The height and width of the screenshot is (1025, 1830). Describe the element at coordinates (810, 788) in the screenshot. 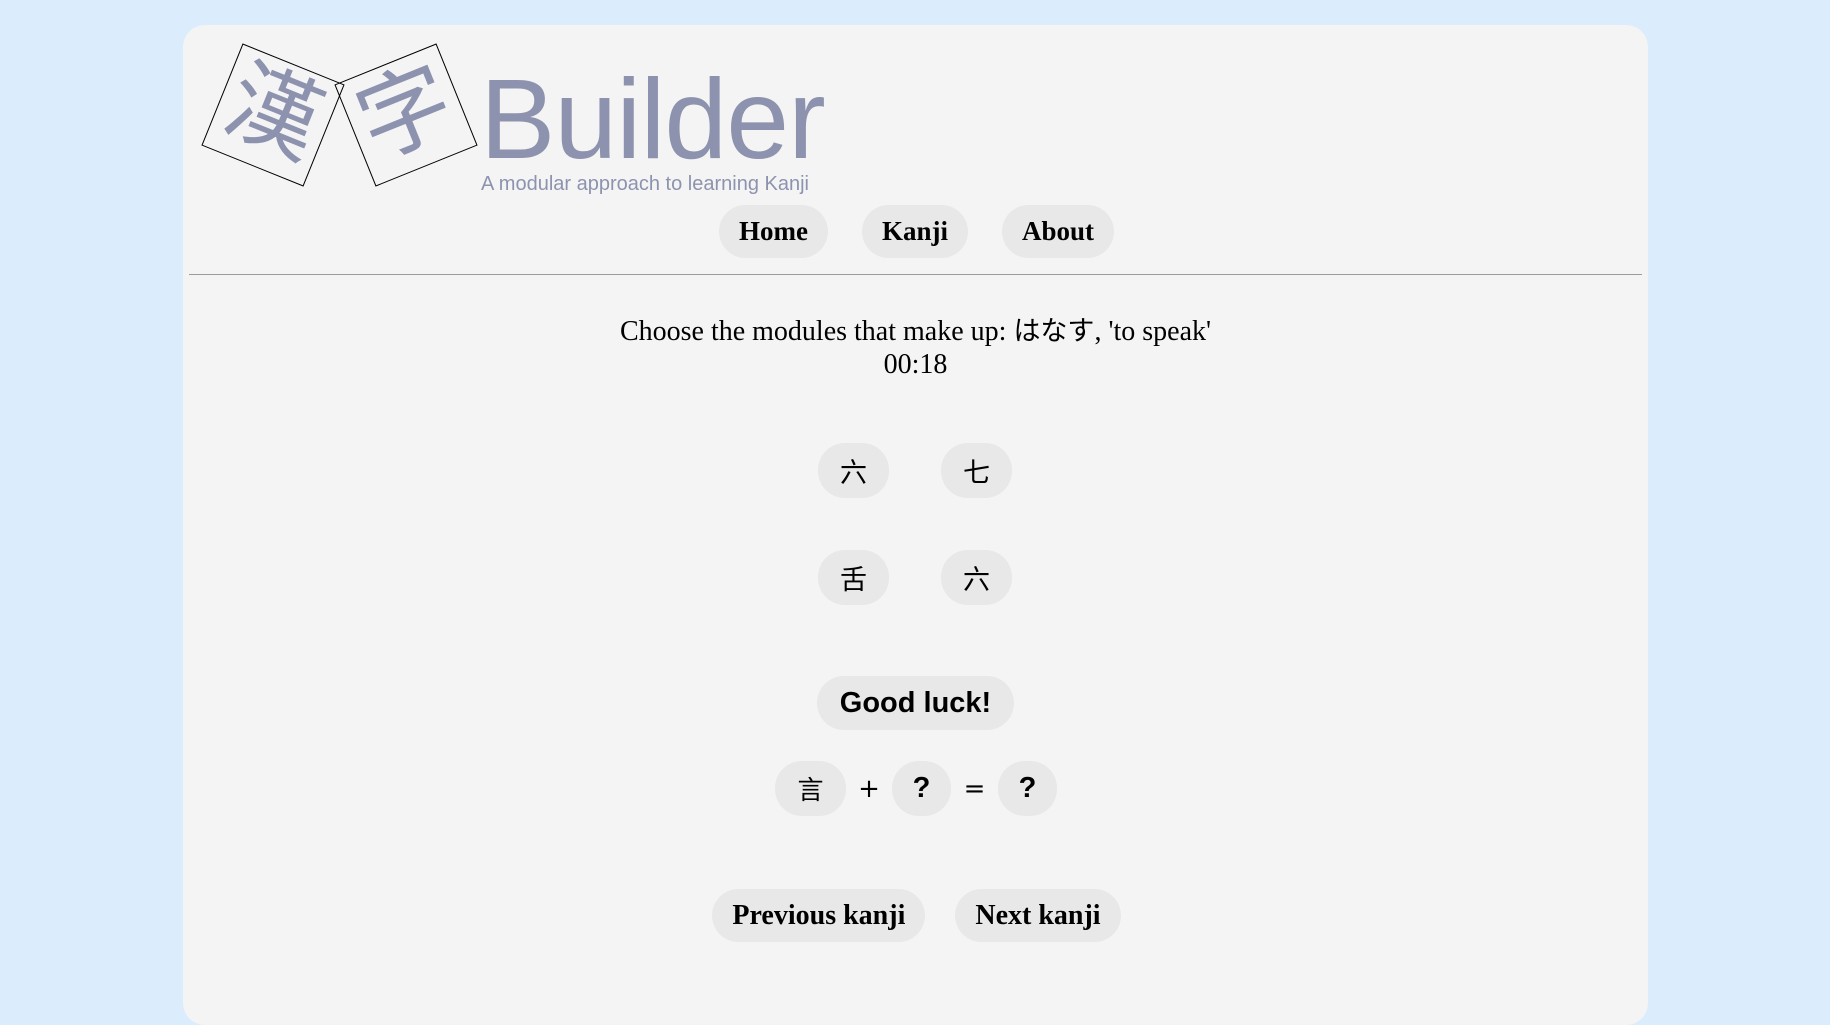

I see `known-module-slot: 言` at that location.